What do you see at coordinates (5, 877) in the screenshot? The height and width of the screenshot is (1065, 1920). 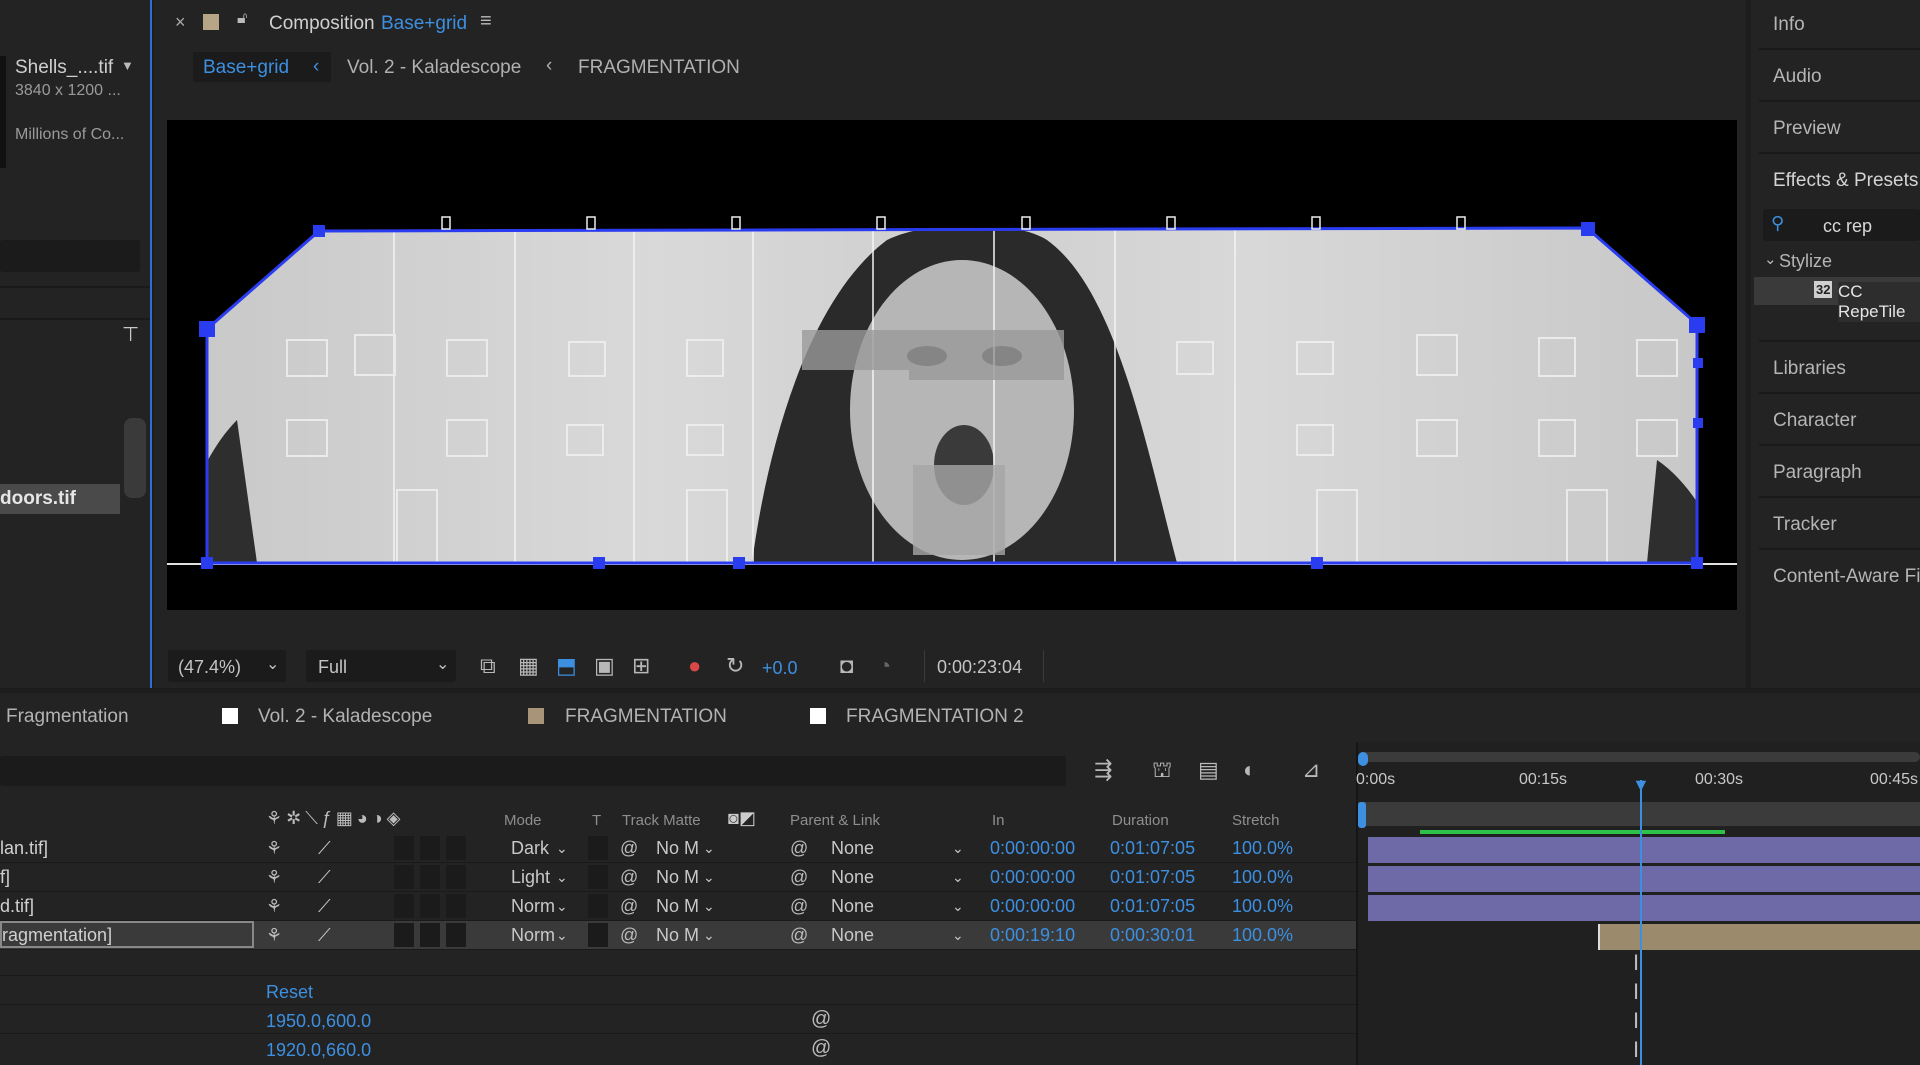 I see `layer-name: f]` at bounding box center [5, 877].